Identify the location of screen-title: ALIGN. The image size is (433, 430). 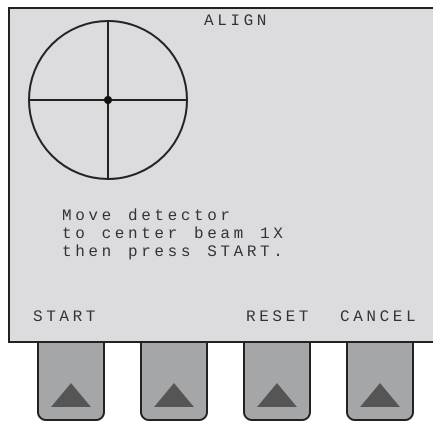
(237, 21).